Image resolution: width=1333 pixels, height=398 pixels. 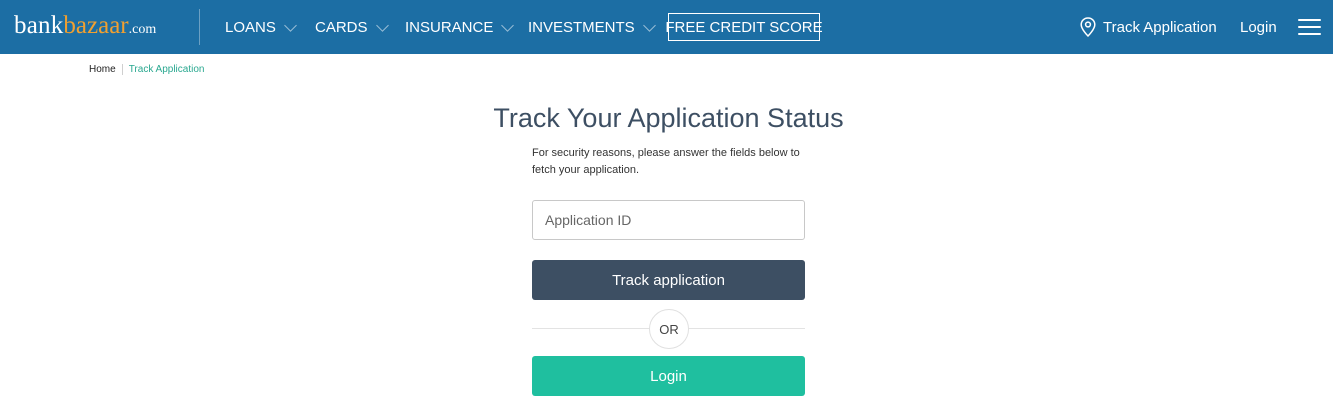 I want to click on track-application-link: Track Application, so click(x=1148, y=27).